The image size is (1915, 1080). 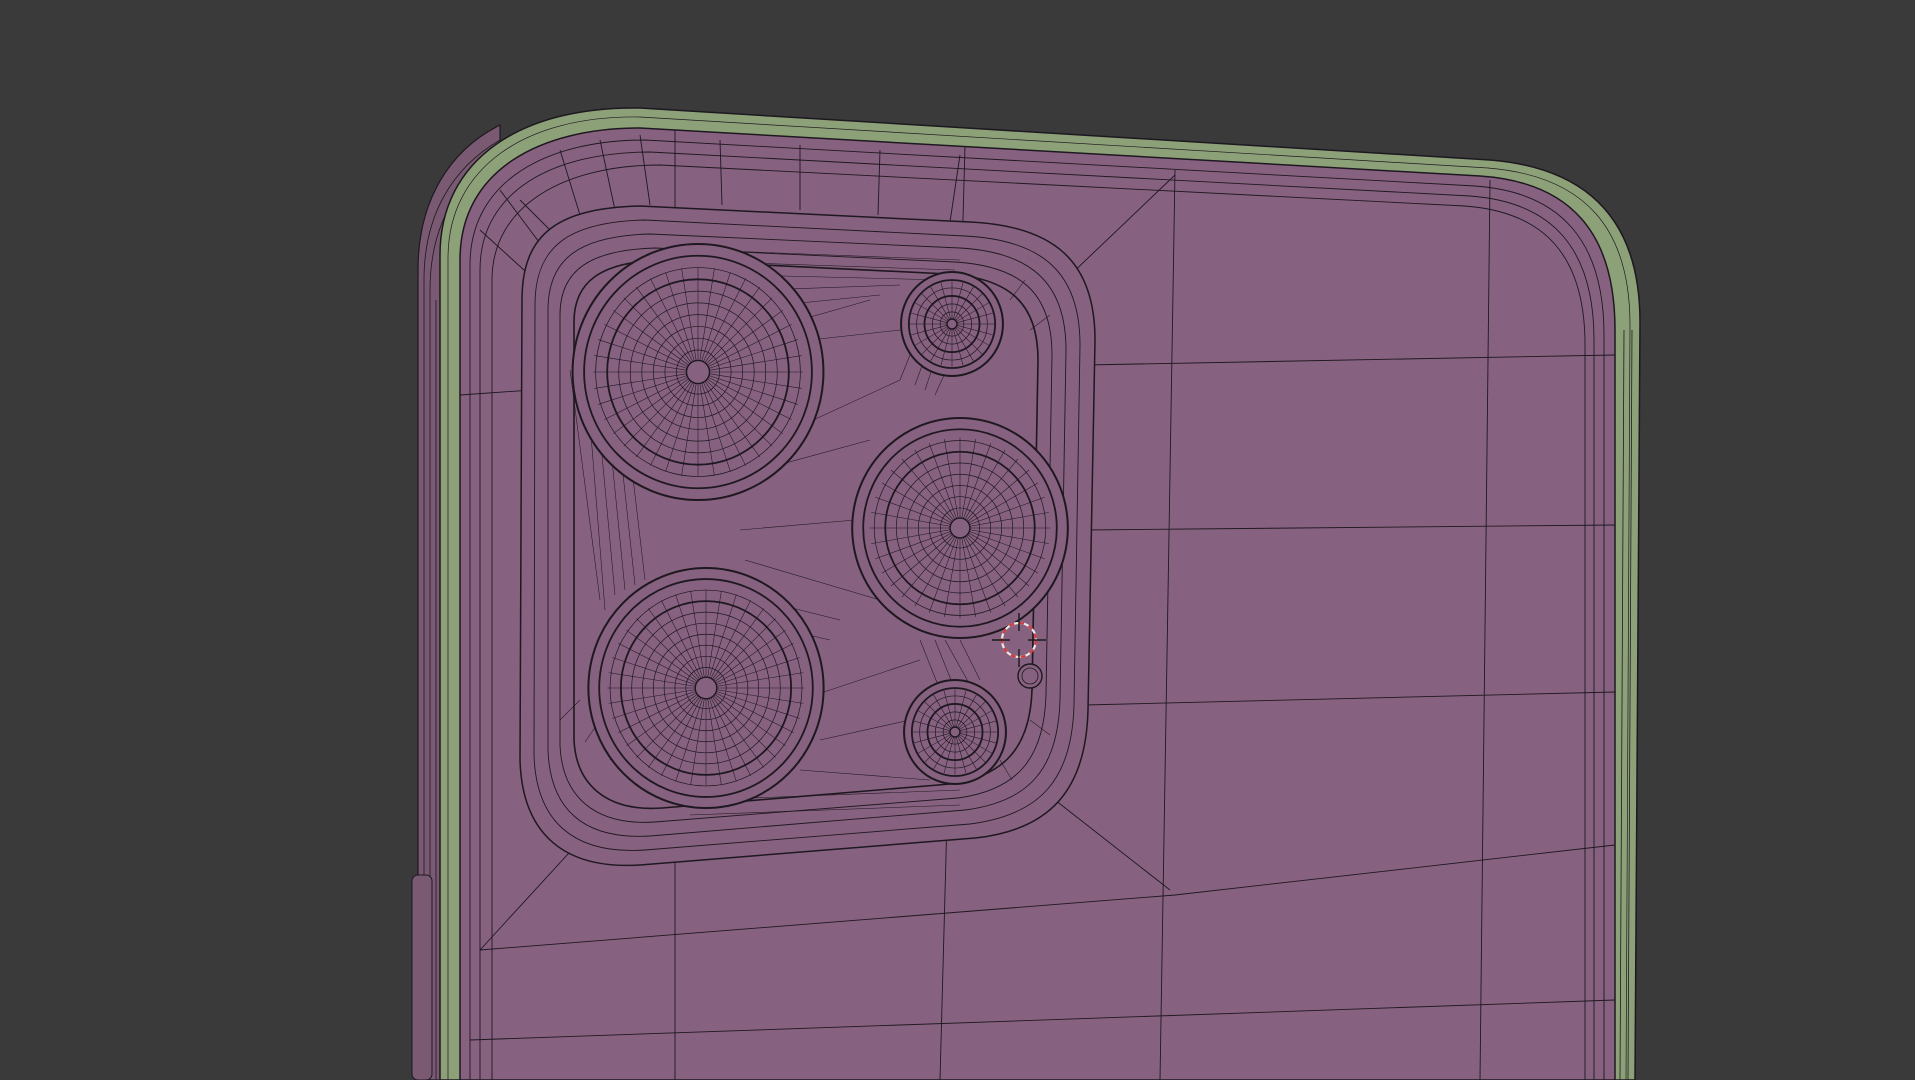 I want to click on lens-bottom-right, so click(x=955, y=732).